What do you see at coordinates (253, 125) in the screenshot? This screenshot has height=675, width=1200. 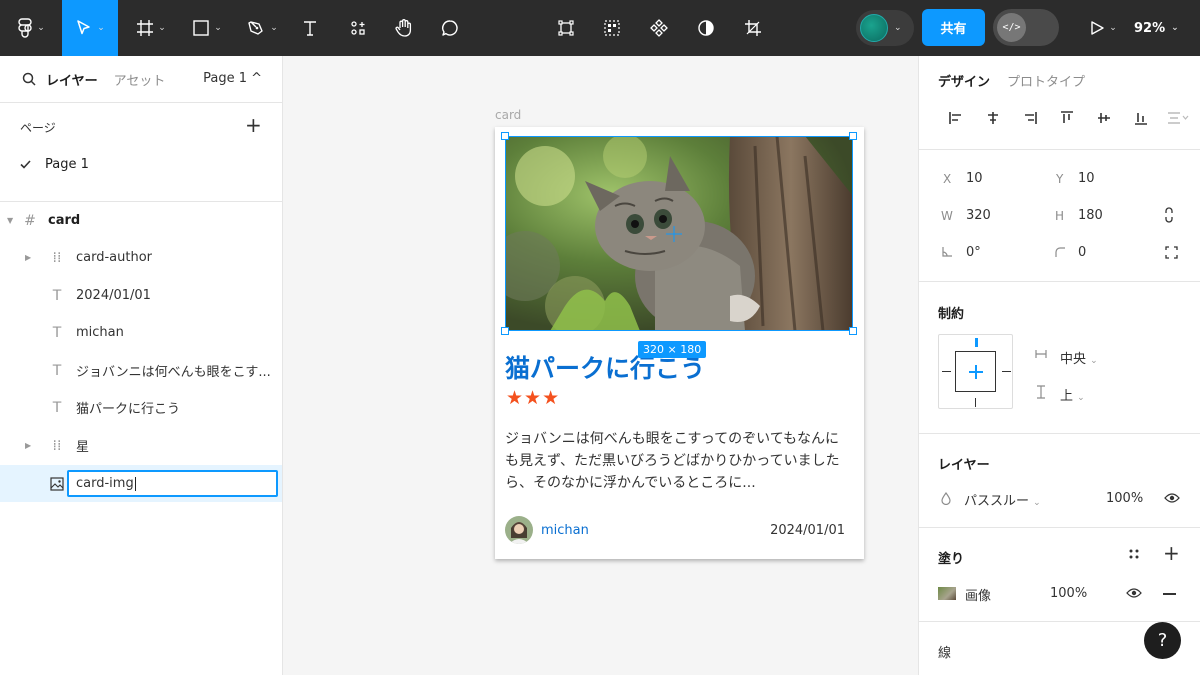 I see `add-page-button: +` at bounding box center [253, 125].